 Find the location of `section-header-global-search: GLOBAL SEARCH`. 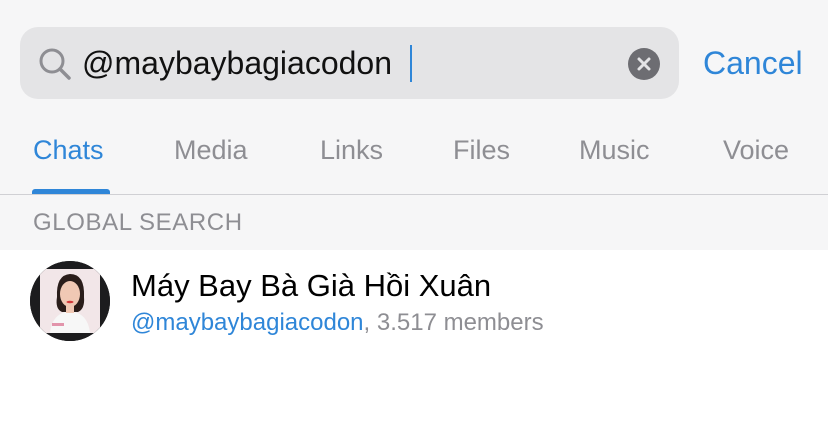

section-header-global-search: GLOBAL SEARCH is located at coordinates (138, 222).